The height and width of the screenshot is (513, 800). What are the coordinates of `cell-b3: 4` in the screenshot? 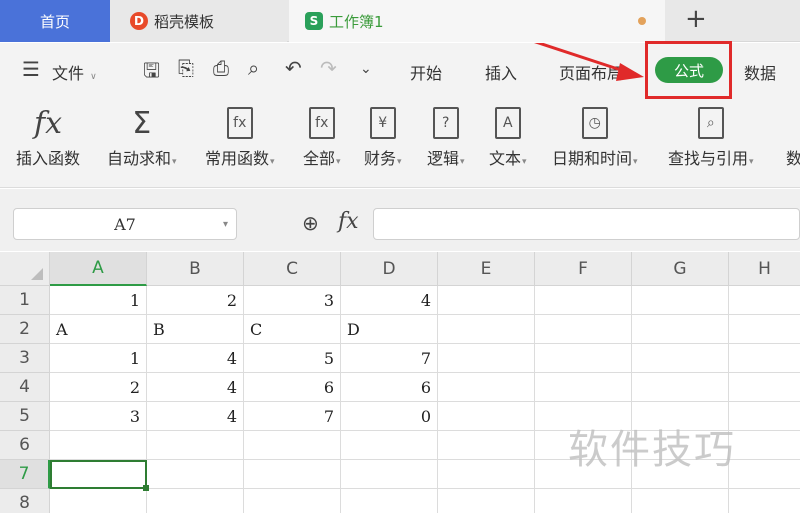 It's located at (195, 358).